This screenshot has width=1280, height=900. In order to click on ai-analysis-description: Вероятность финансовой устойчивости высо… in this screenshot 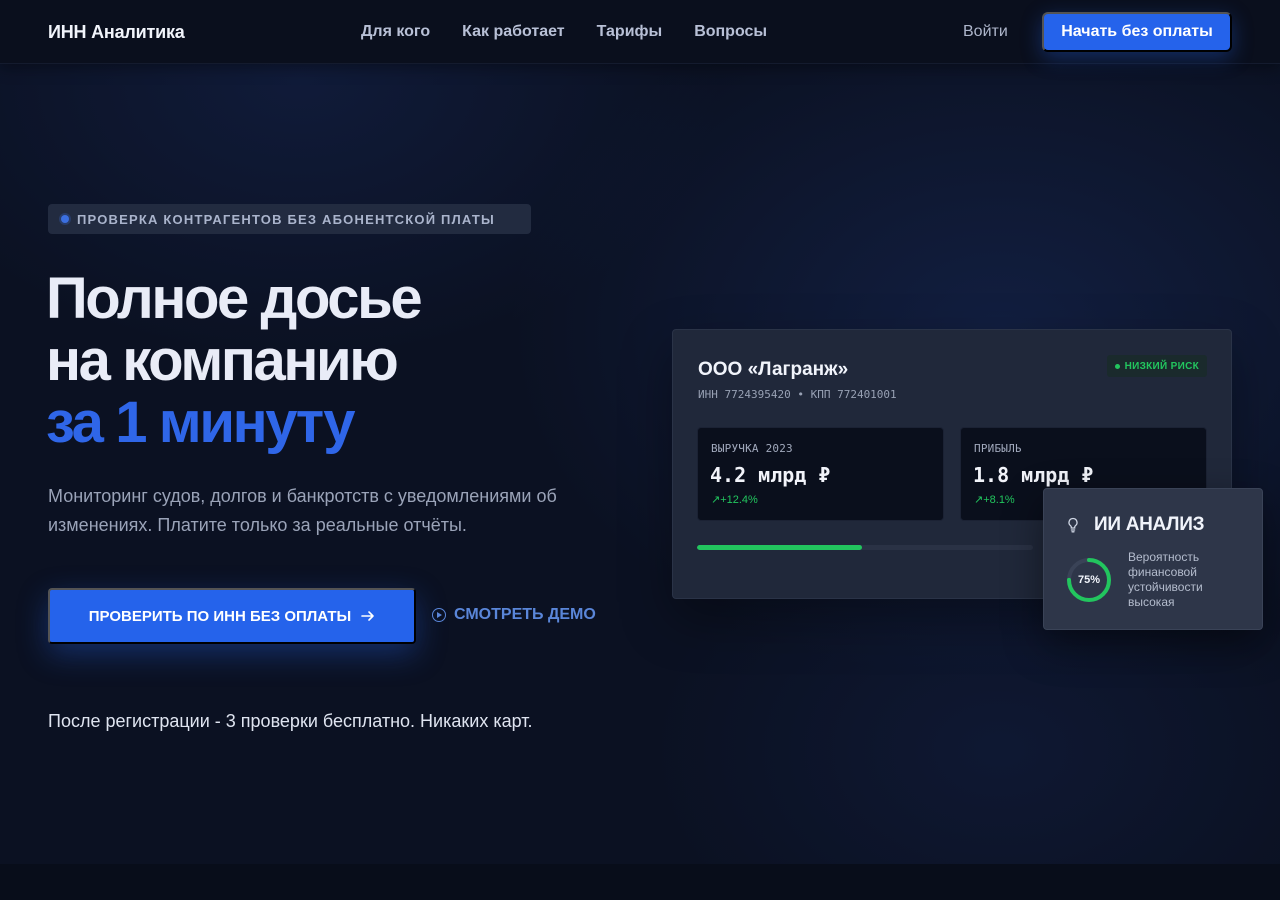, I will do `click(1165, 579)`.